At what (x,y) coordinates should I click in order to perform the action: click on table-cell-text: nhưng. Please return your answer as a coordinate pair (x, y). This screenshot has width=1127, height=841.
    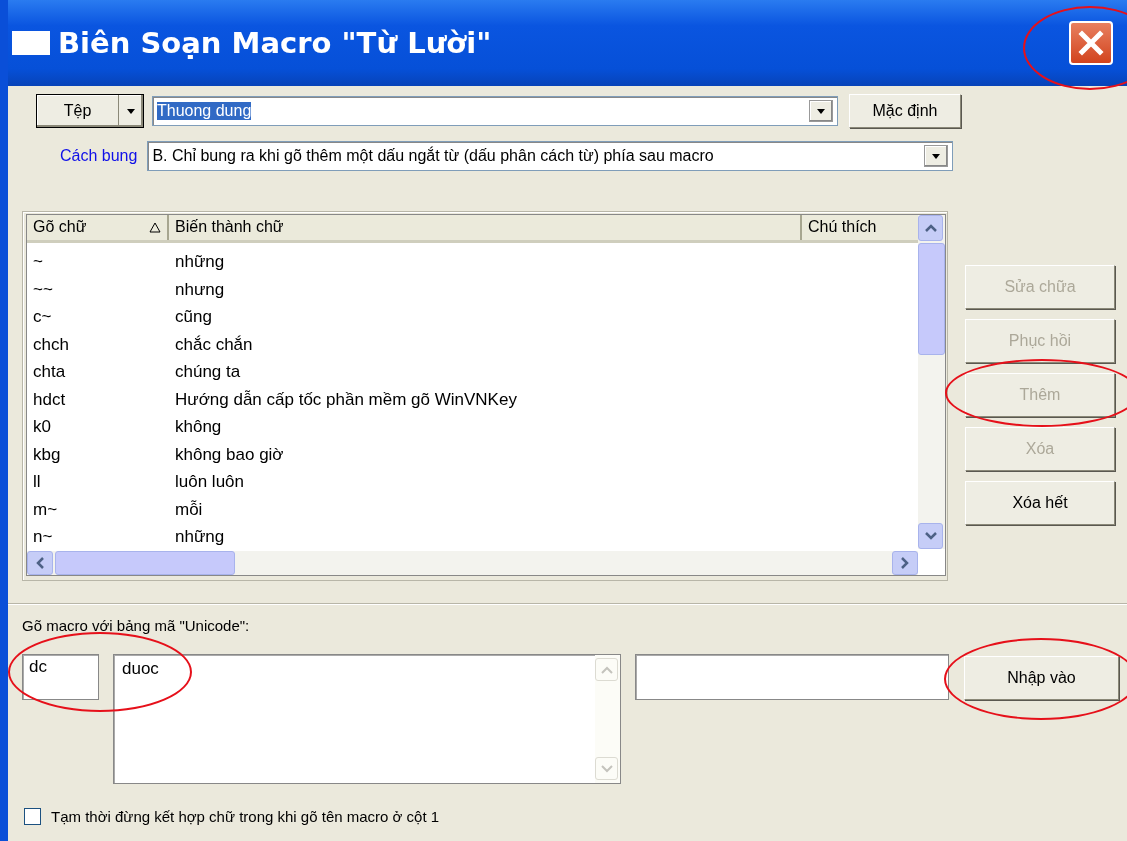
    Looking at the image, I should click on (200, 289).